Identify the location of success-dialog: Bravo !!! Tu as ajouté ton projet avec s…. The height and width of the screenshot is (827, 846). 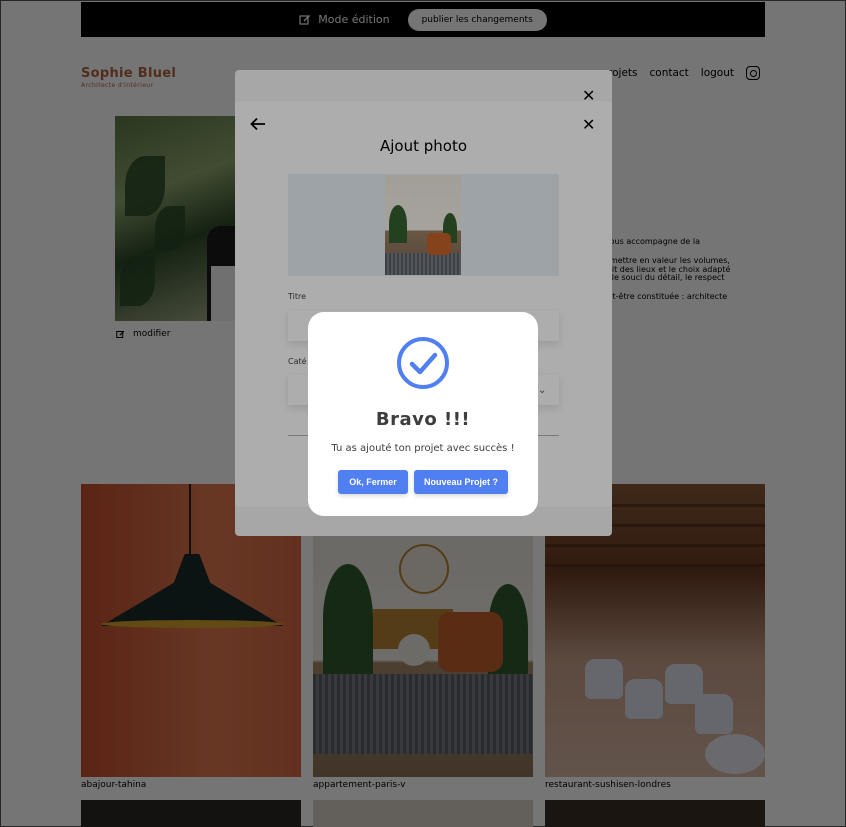
(423, 414).